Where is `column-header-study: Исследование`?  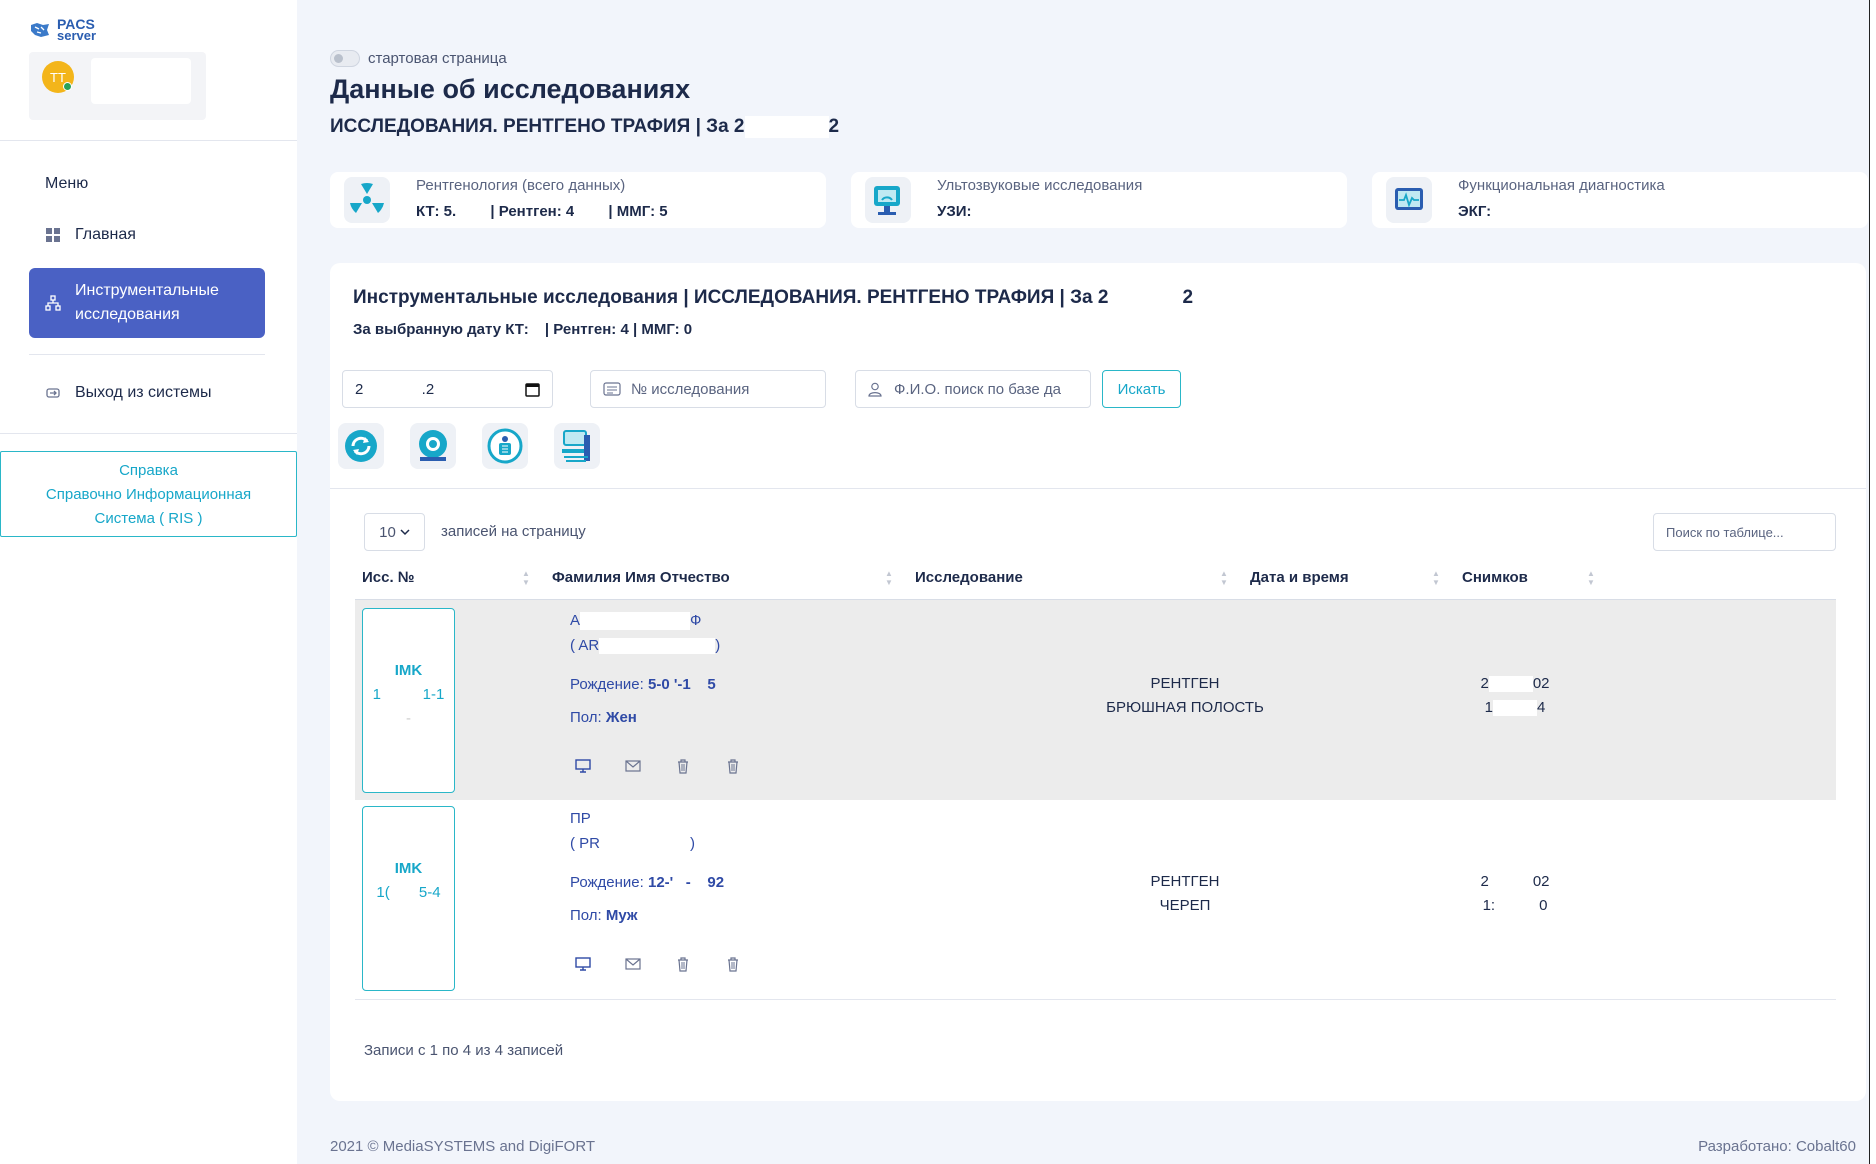
column-header-study: Исследование is located at coordinates (969, 577).